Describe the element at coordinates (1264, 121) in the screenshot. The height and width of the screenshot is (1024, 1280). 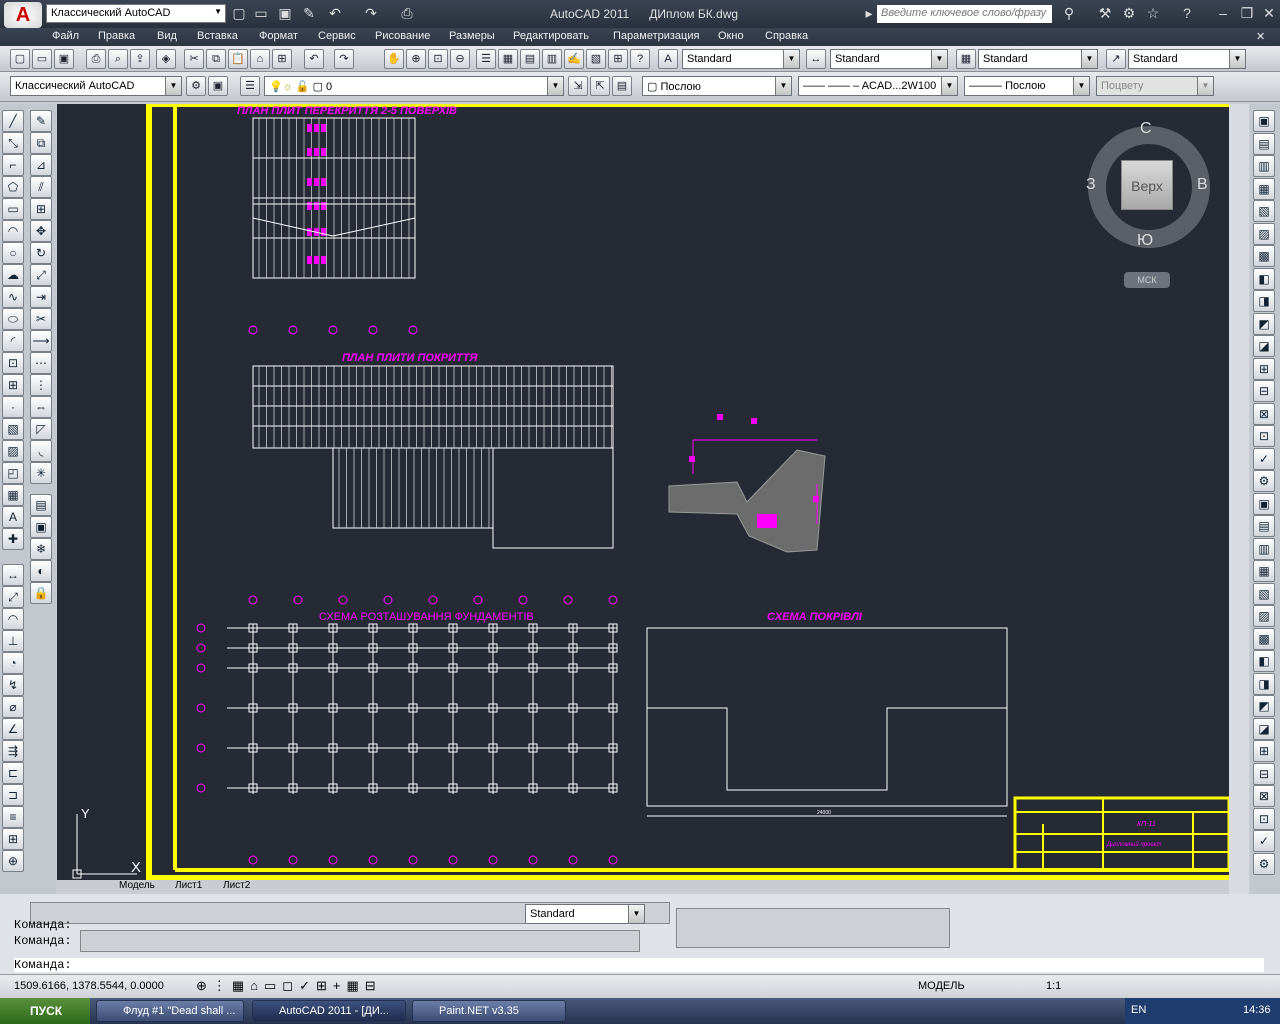
I see `right-tool-icon: ▣` at that location.